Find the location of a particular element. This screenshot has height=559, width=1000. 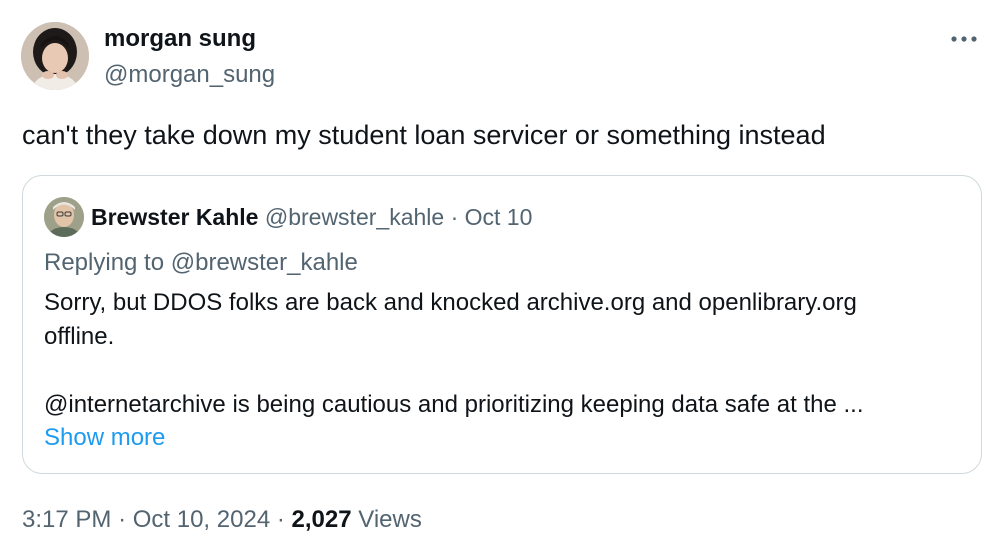

replying-to-prefix: Replying to is located at coordinates (104, 262).